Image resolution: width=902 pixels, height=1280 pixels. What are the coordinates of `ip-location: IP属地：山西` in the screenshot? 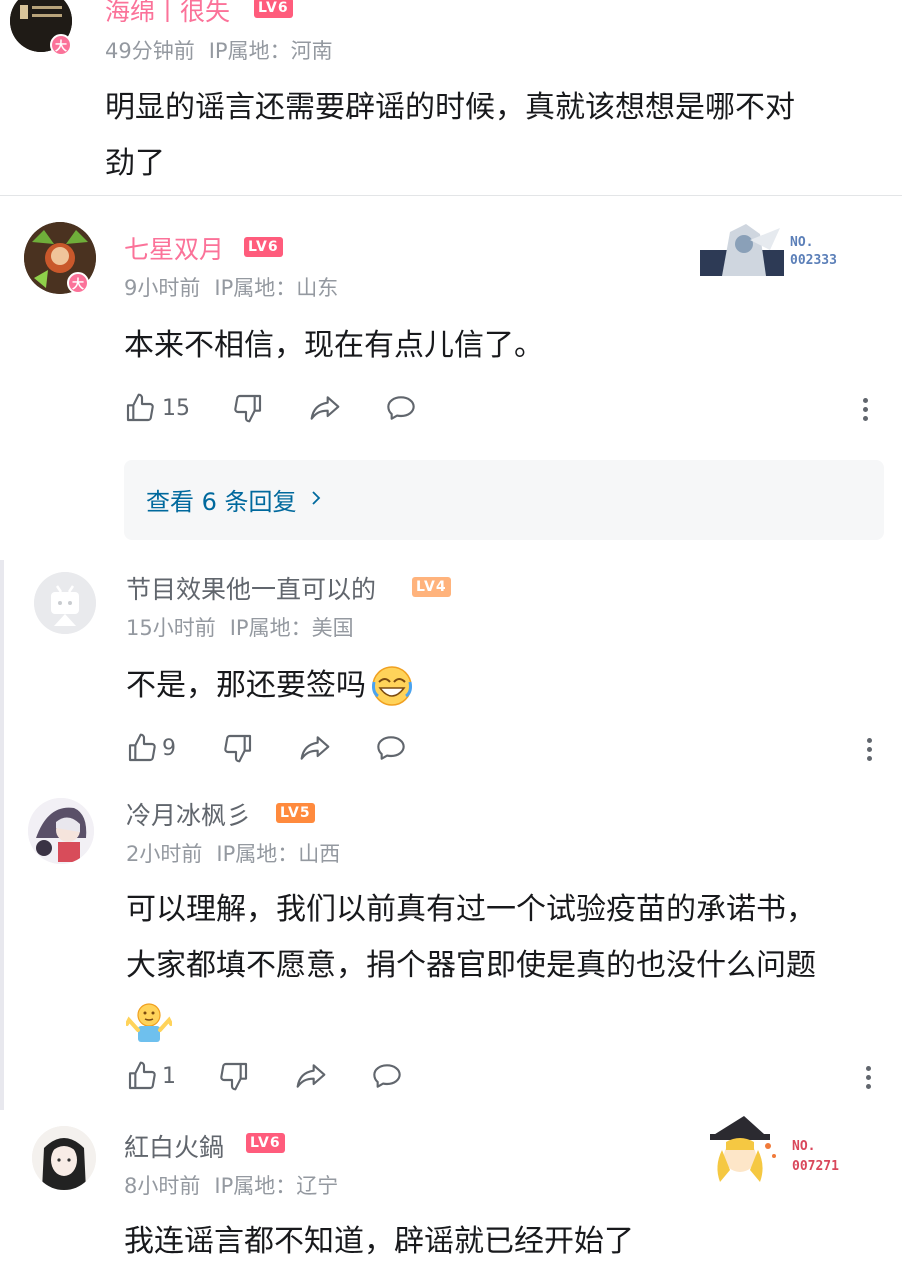 It's located at (278, 854).